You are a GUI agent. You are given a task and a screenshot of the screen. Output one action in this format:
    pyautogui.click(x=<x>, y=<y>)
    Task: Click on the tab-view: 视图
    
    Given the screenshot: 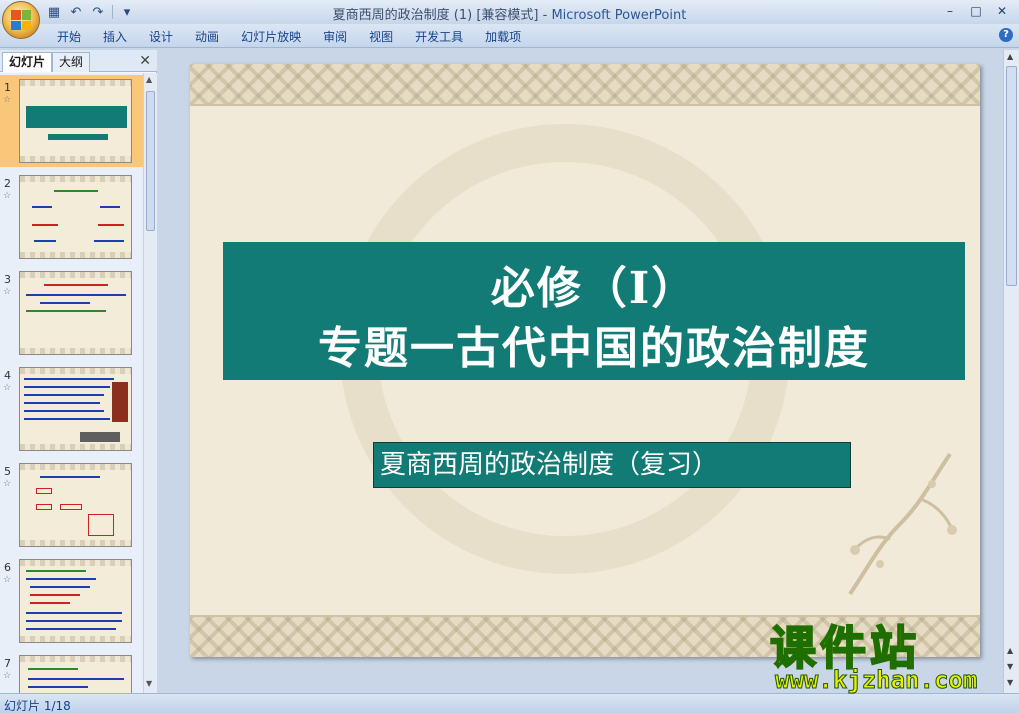 What is the action you would take?
    pyautogui.click(x=381, y=37)
    